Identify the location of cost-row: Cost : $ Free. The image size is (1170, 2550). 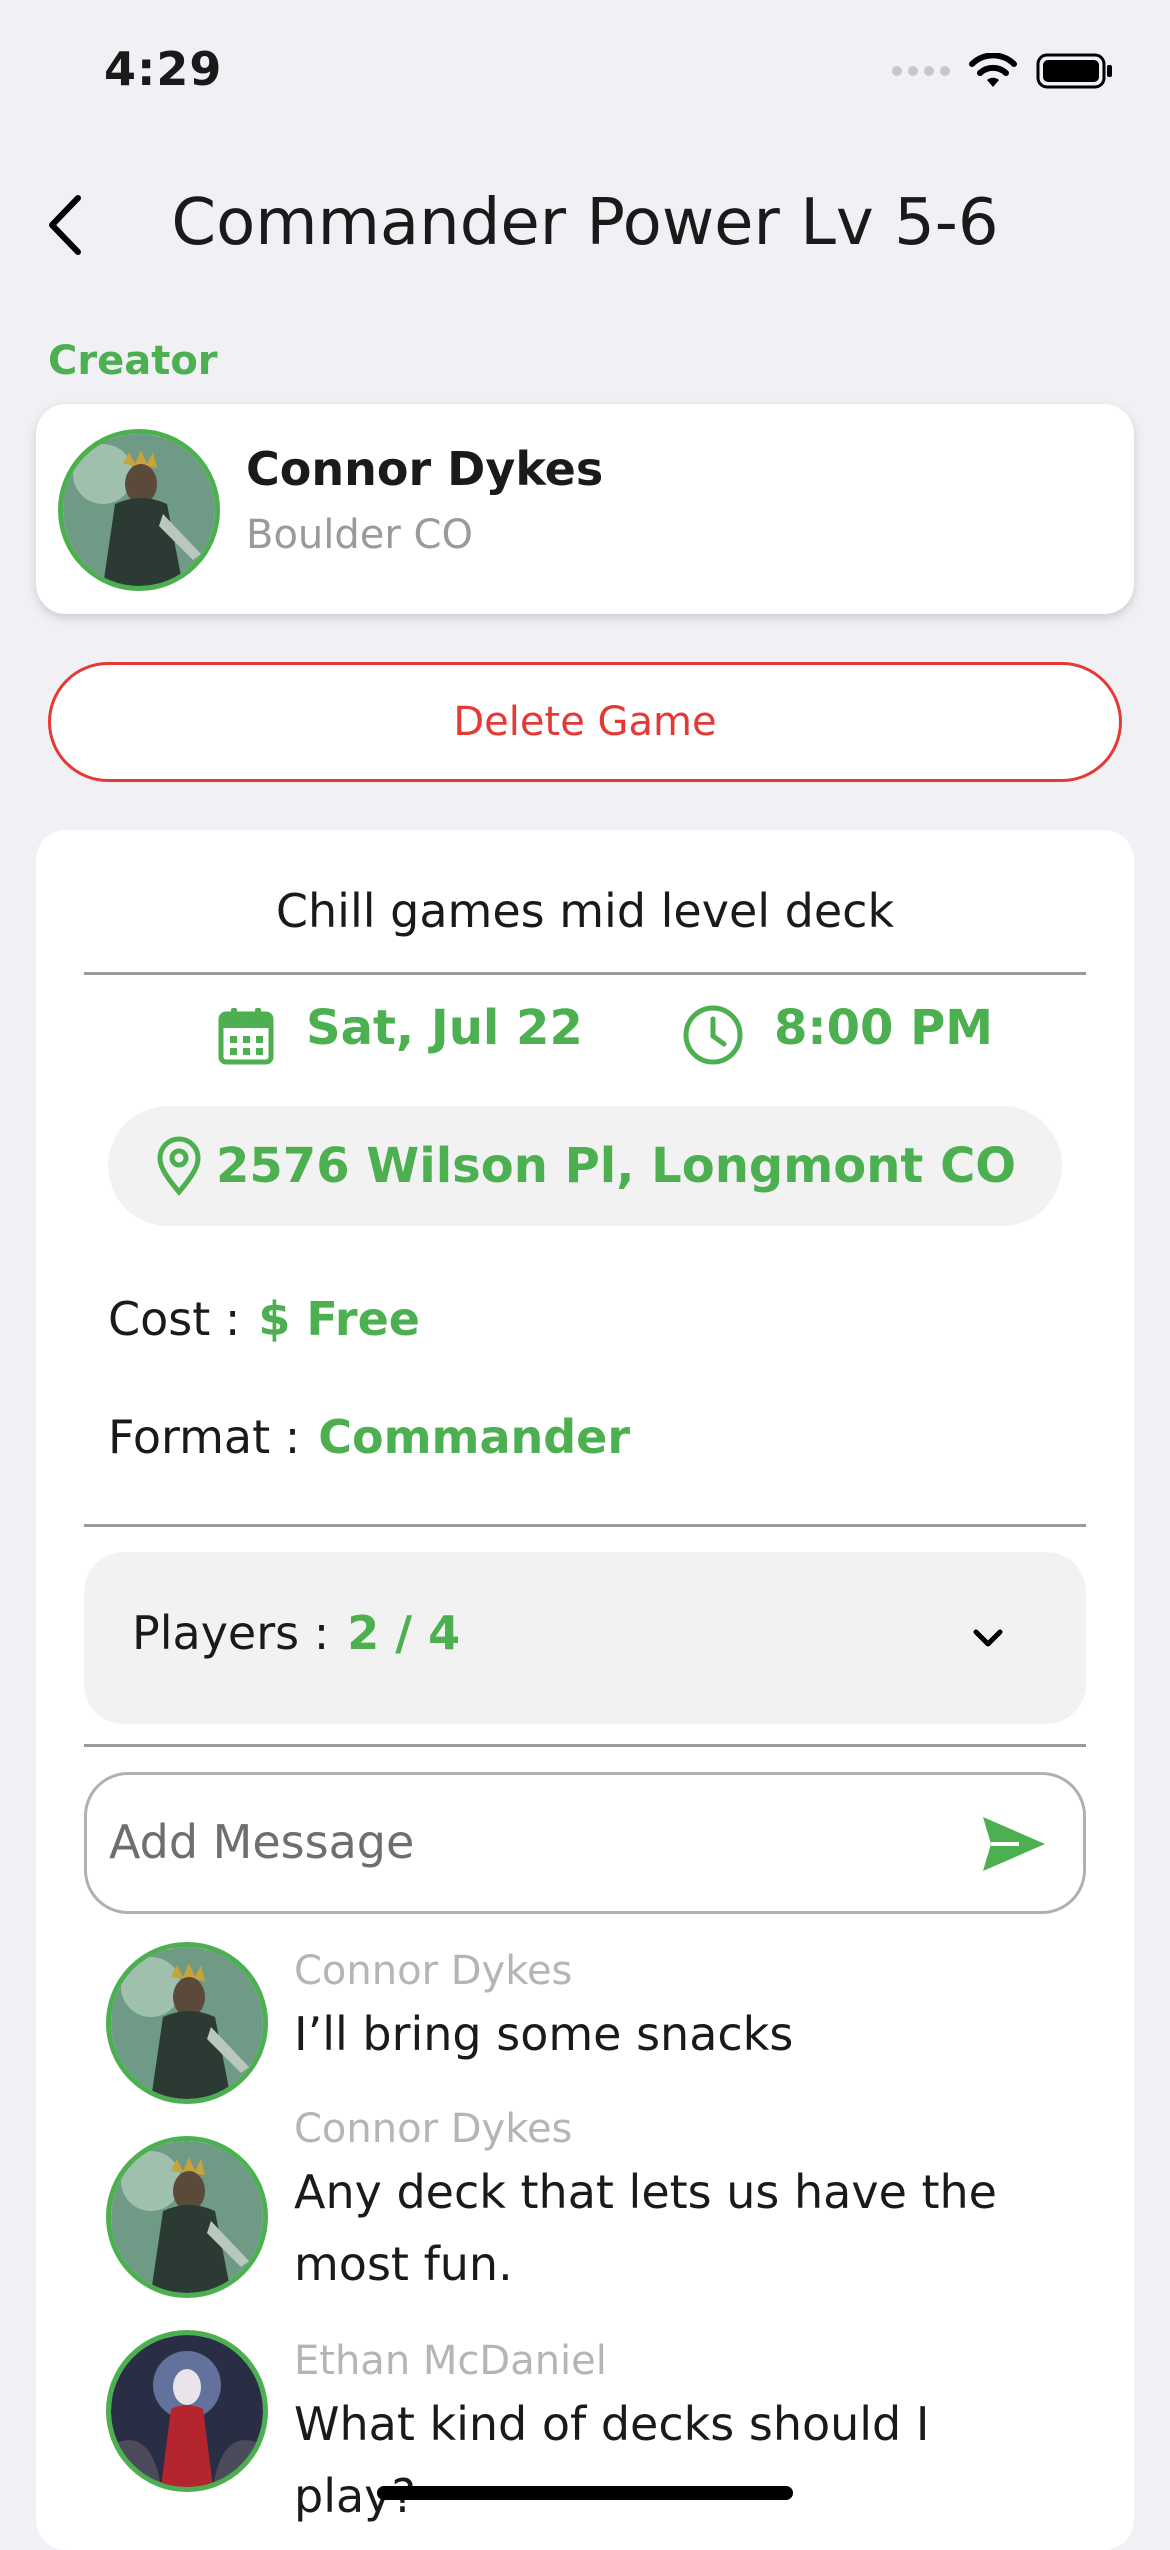
(264, 1319).